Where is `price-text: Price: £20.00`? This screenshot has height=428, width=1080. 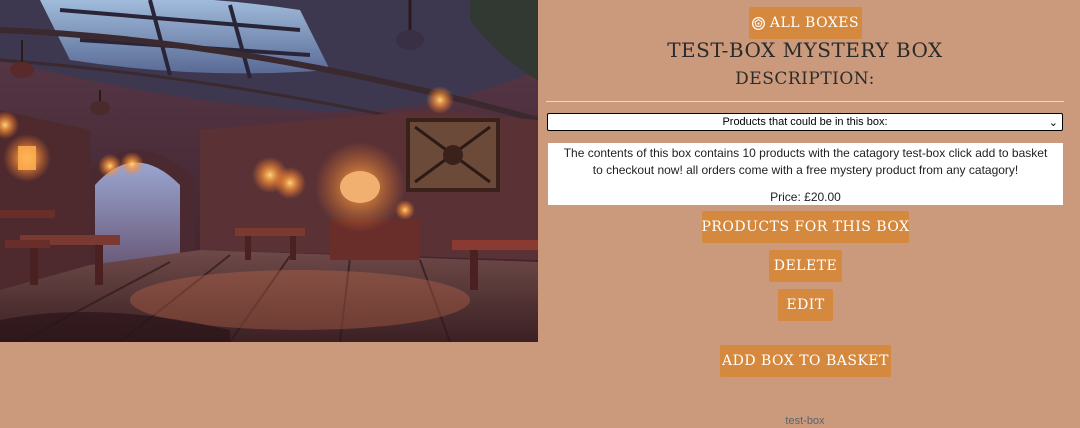 price-text: Price: £20.00 is located at coordinates (805, 197).